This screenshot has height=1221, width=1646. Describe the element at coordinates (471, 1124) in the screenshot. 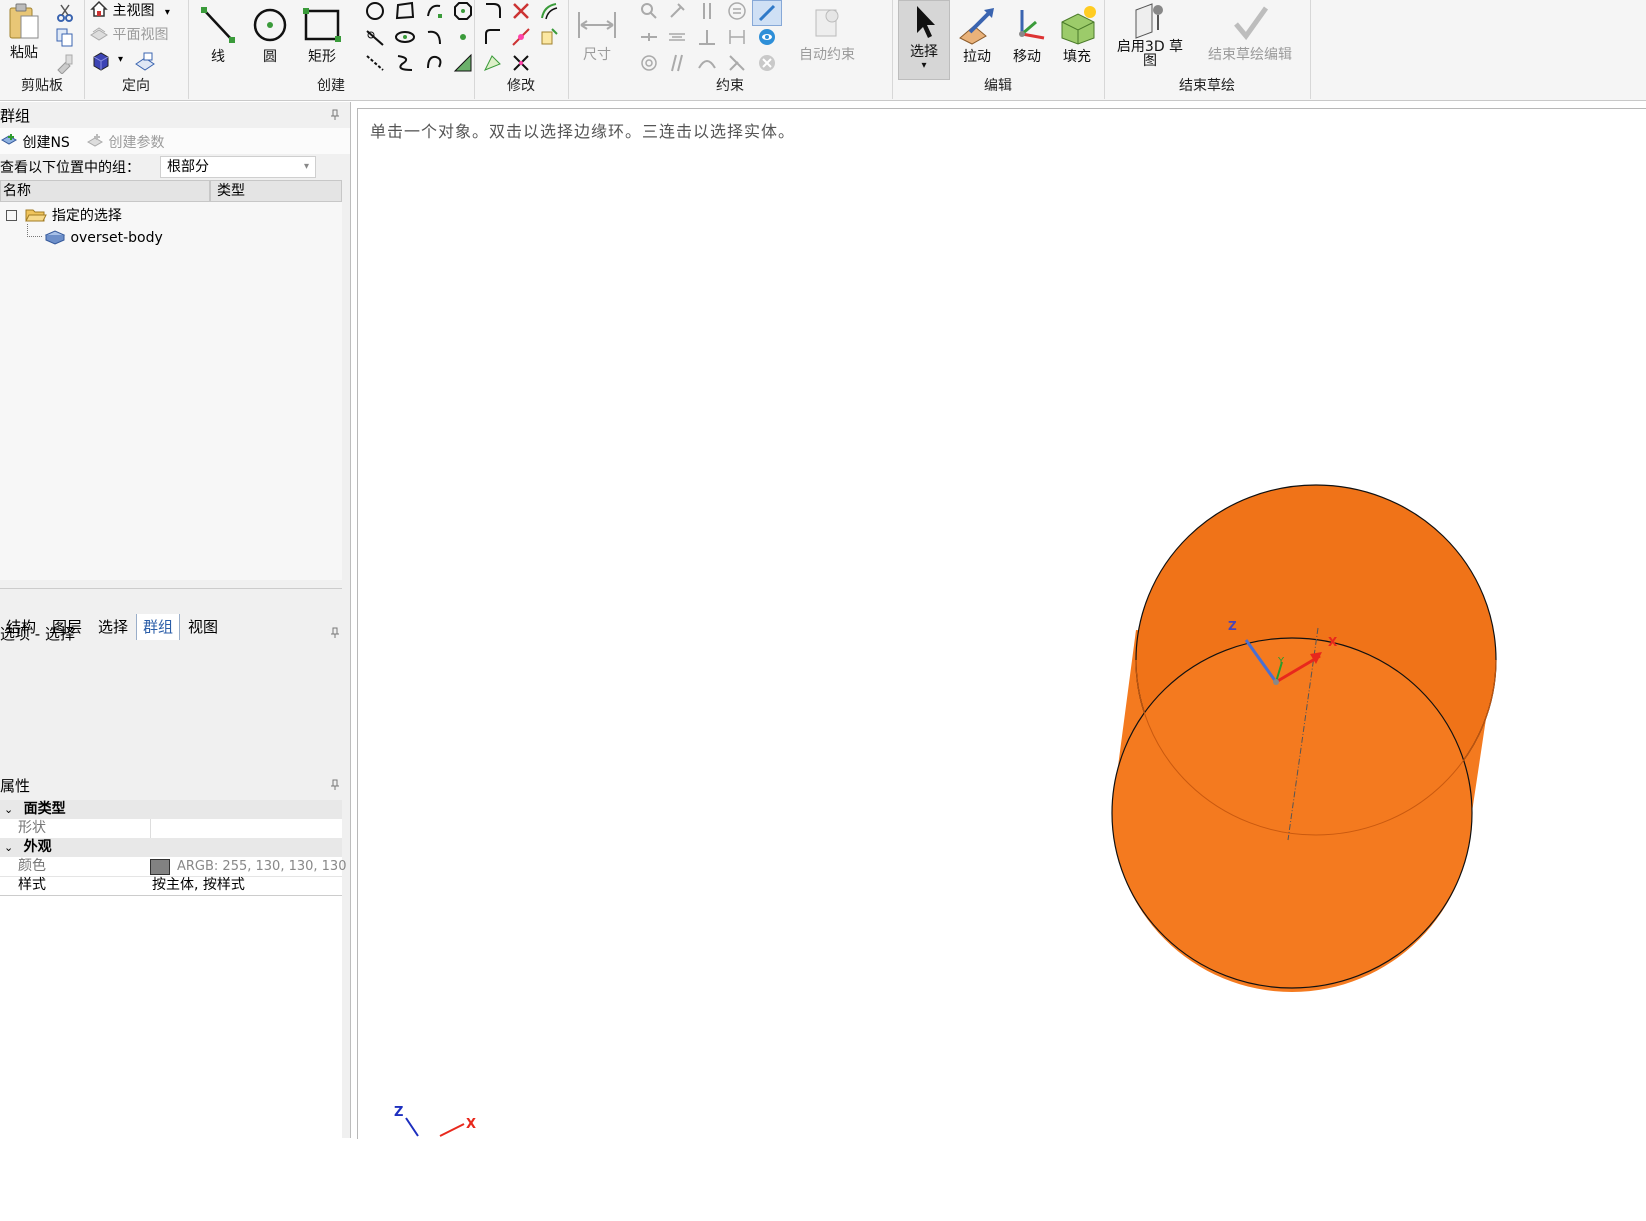

I see `corner-x-label: X` at that location.